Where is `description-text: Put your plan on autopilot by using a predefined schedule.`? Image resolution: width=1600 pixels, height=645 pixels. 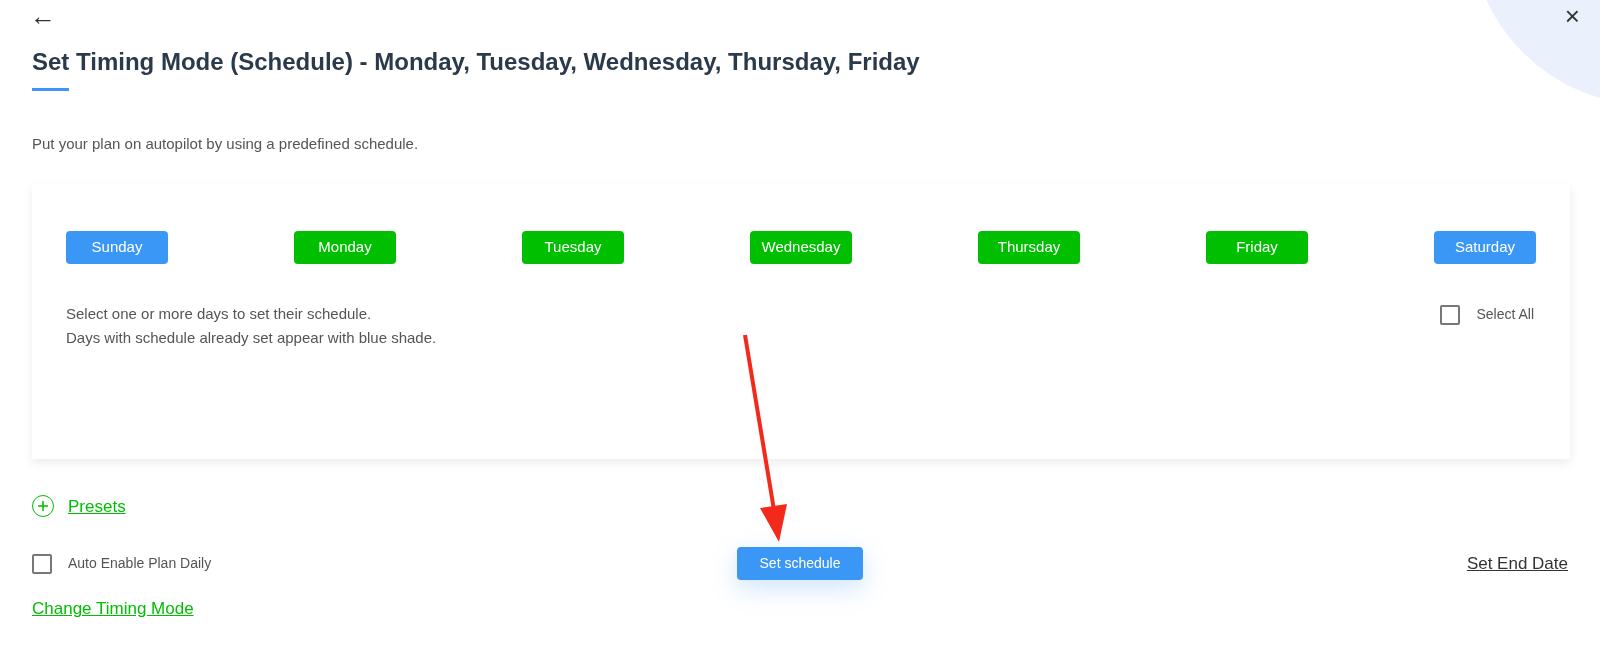
description-text: Put your plan on autopilot by using a predefined schedule. is located at coordinates (226, 144).